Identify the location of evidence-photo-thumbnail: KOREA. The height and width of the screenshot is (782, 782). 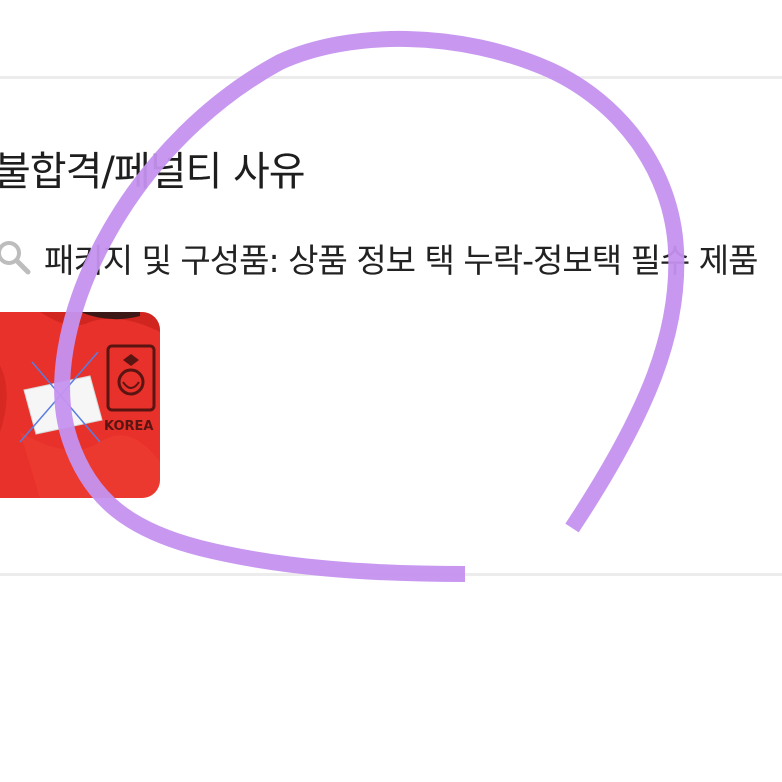
(80, 405).